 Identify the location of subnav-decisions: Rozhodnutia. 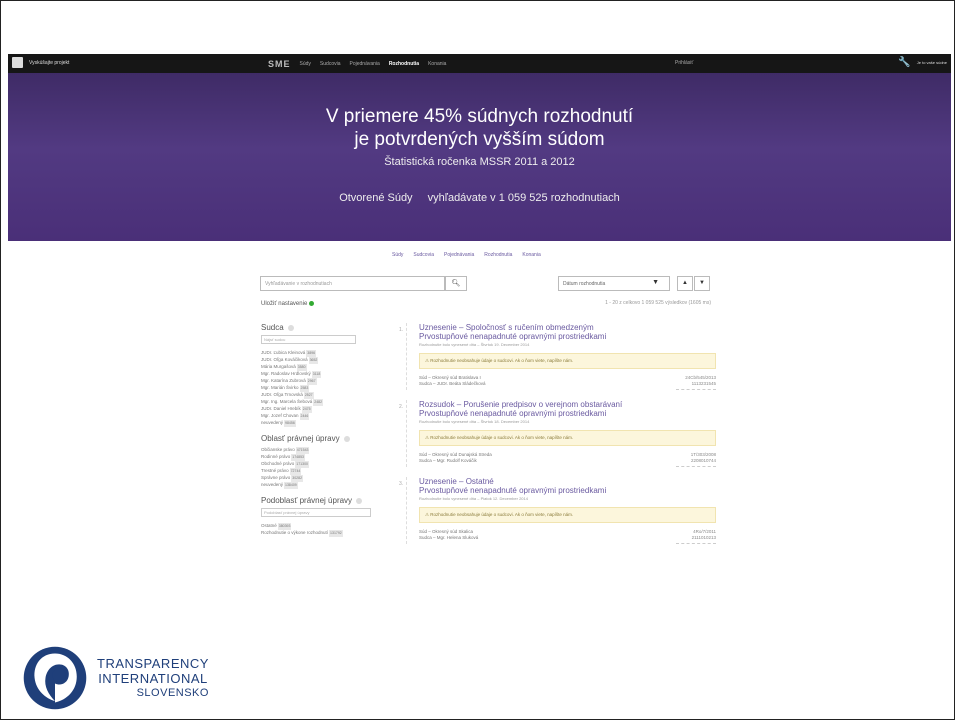
(498, 255).